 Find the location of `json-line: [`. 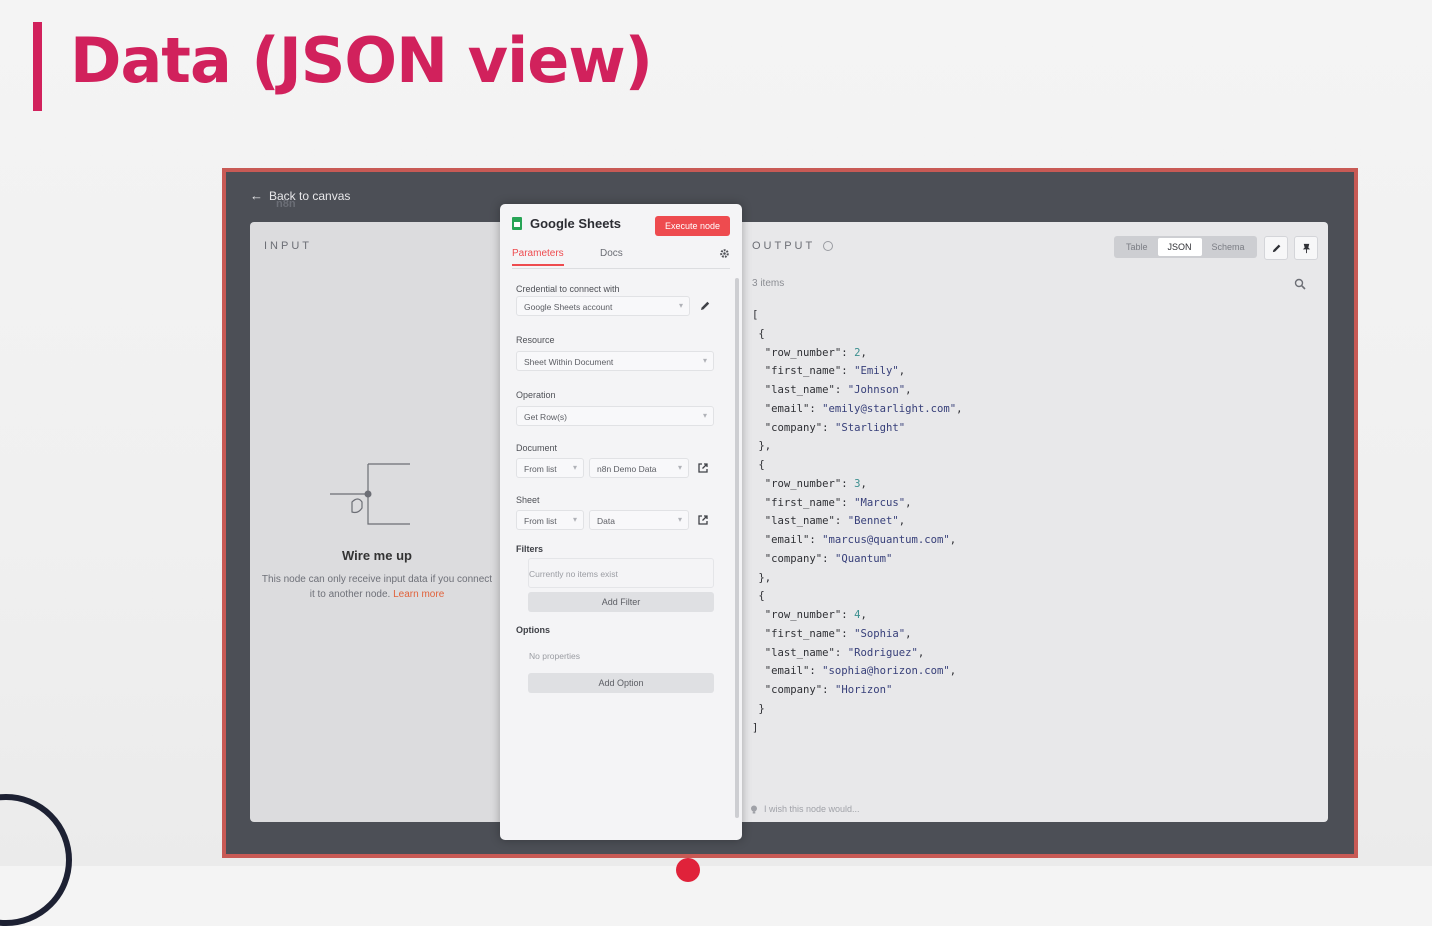

json-line: [ is located at coordinates (857, 315).